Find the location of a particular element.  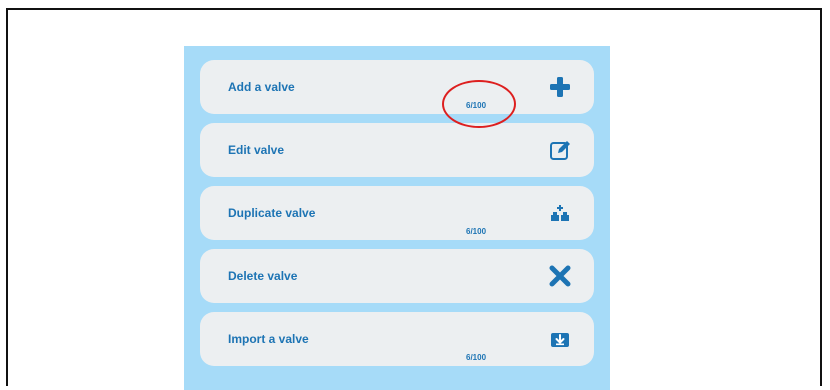

menu-item-label: Add a valve is located at coordinates (261, 87).